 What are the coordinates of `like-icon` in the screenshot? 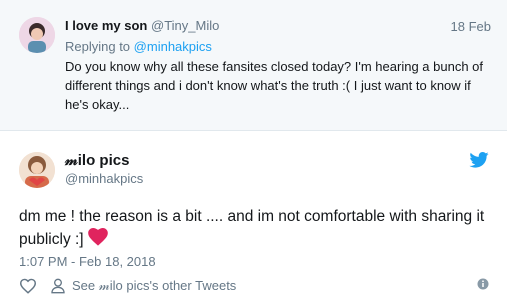 It's located at (28, 286).